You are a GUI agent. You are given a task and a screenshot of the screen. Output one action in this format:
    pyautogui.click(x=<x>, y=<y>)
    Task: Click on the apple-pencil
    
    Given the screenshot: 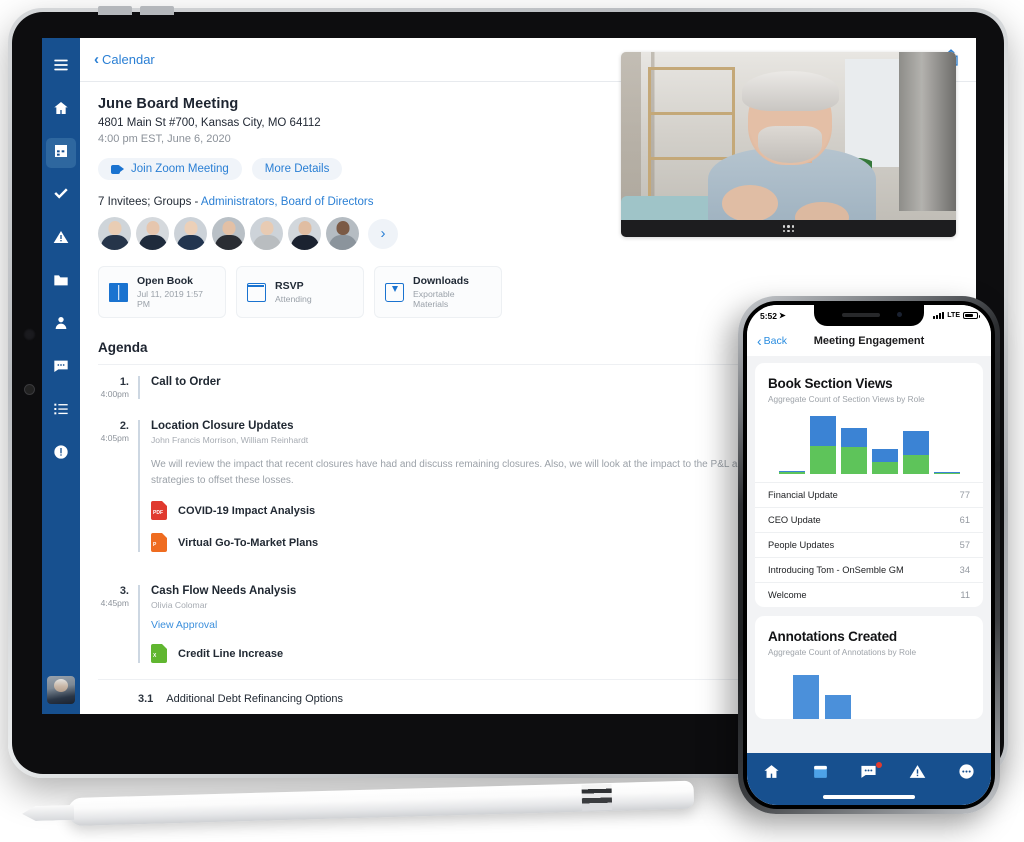 What is the action you would take?
    pyautogui.click(x=358, y=806)
    